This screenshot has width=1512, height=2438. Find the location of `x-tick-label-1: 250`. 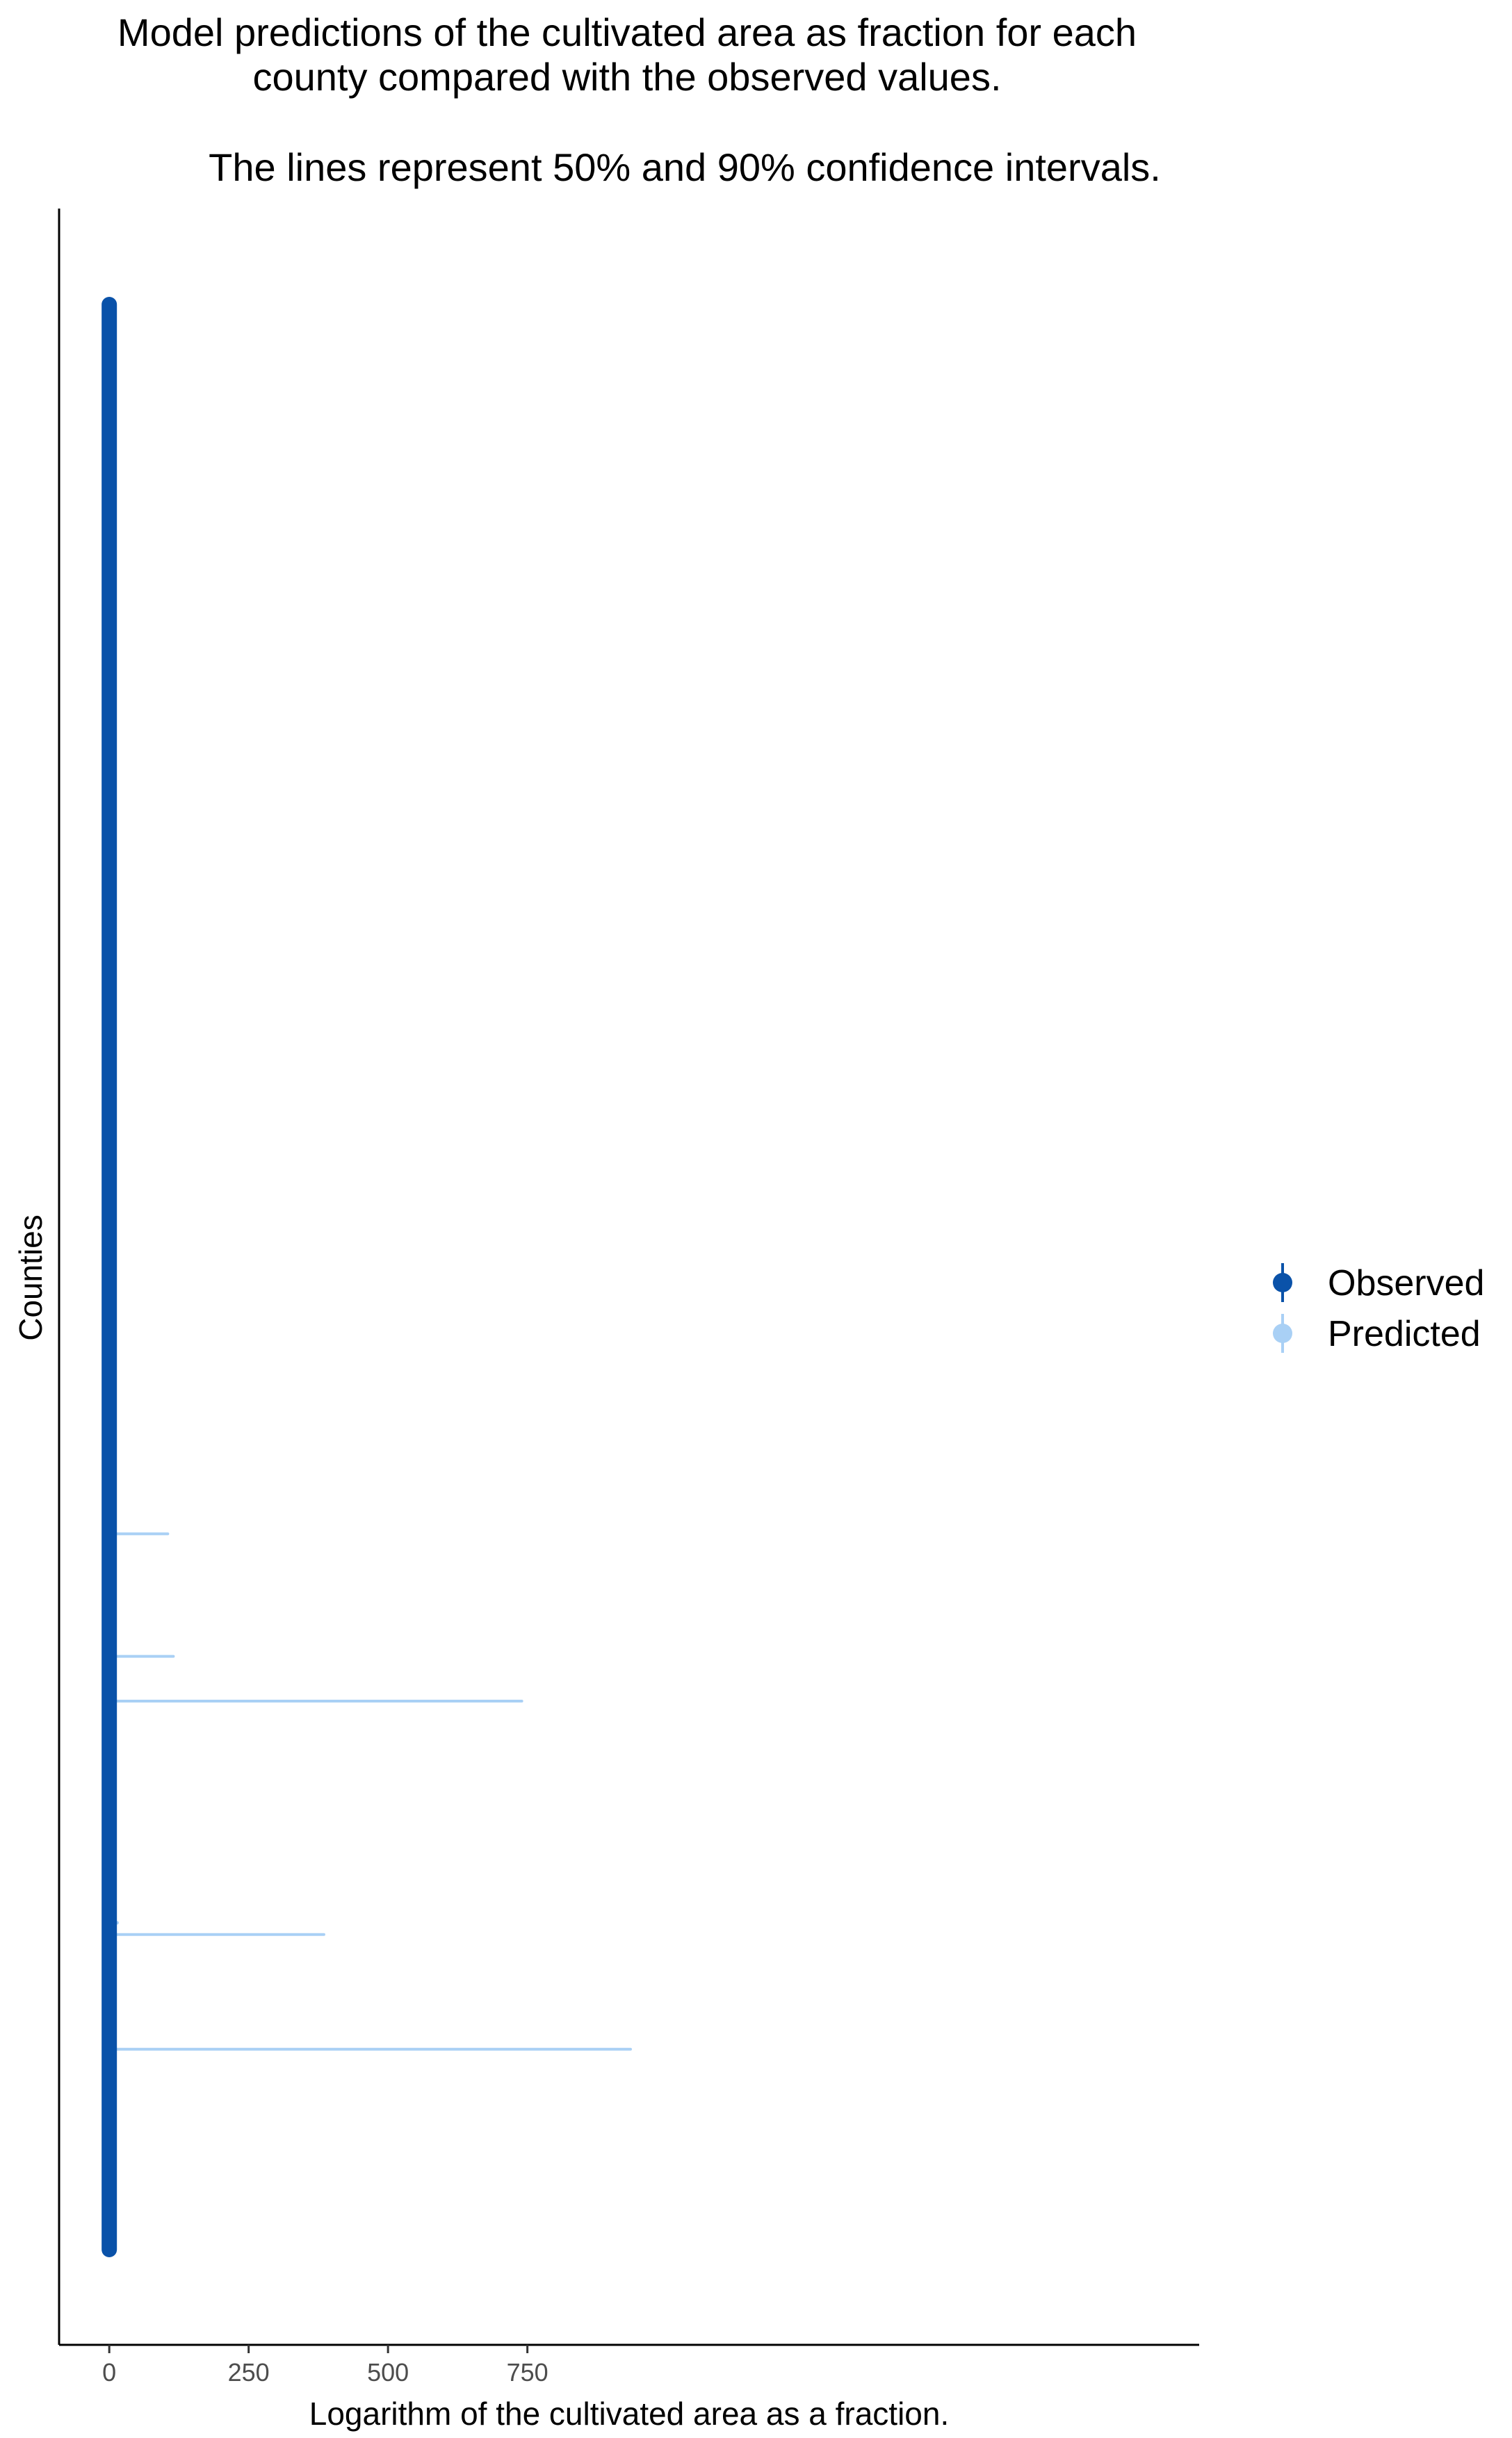

x-tick-label-1: 250 is located at coordinates (249, 2373).